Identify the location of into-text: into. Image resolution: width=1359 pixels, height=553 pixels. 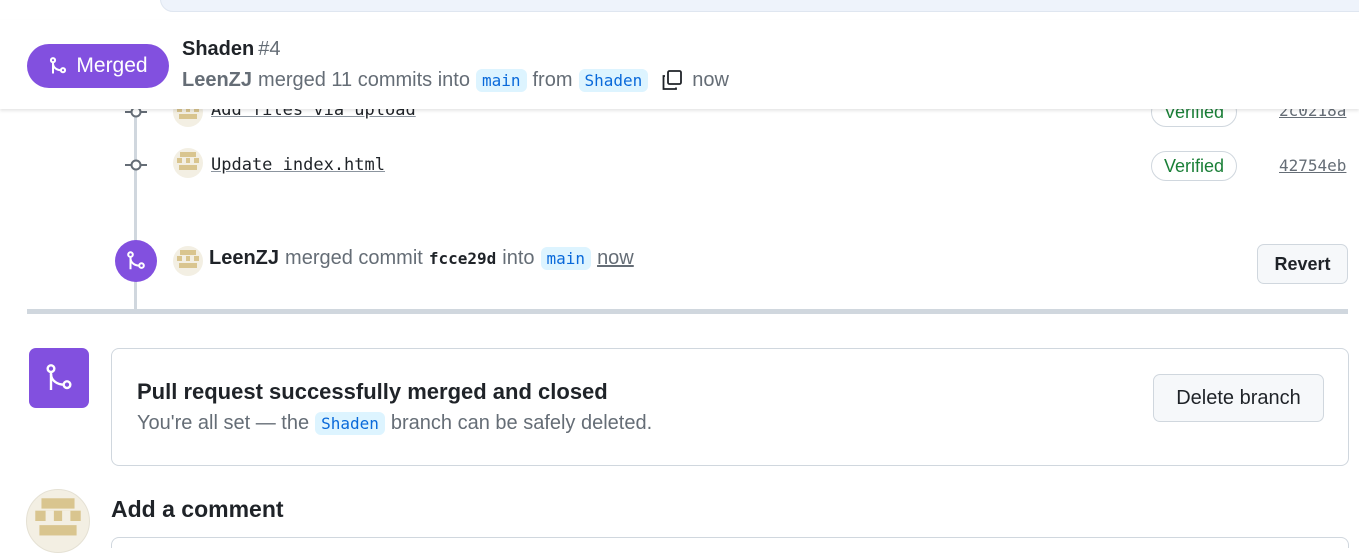
(518, 258).